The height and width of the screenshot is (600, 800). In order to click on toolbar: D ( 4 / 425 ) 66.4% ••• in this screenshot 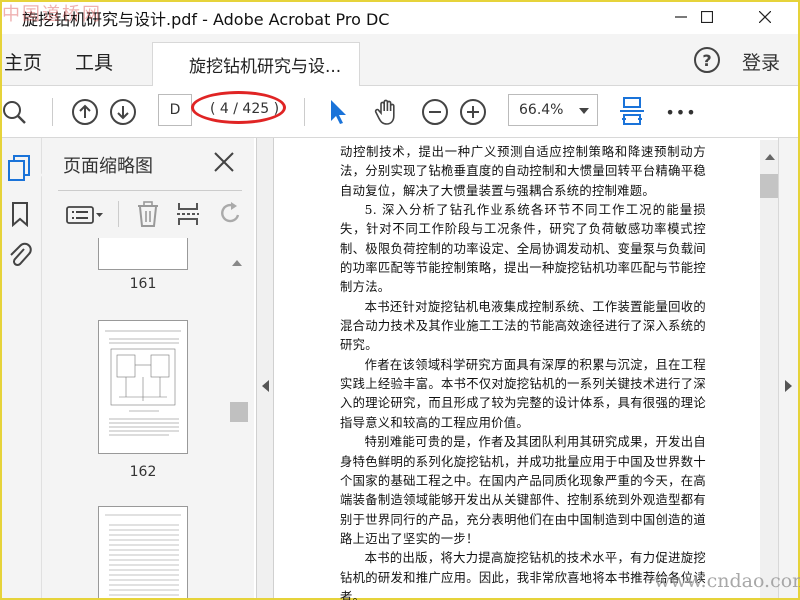, I will do `click(400, 112)`.